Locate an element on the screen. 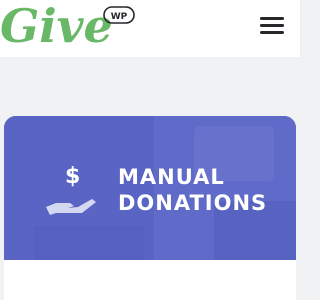 Image resolution: width=320 pixels, height=300 pixels. svg-text: WP is located at coordinates (119, 17).